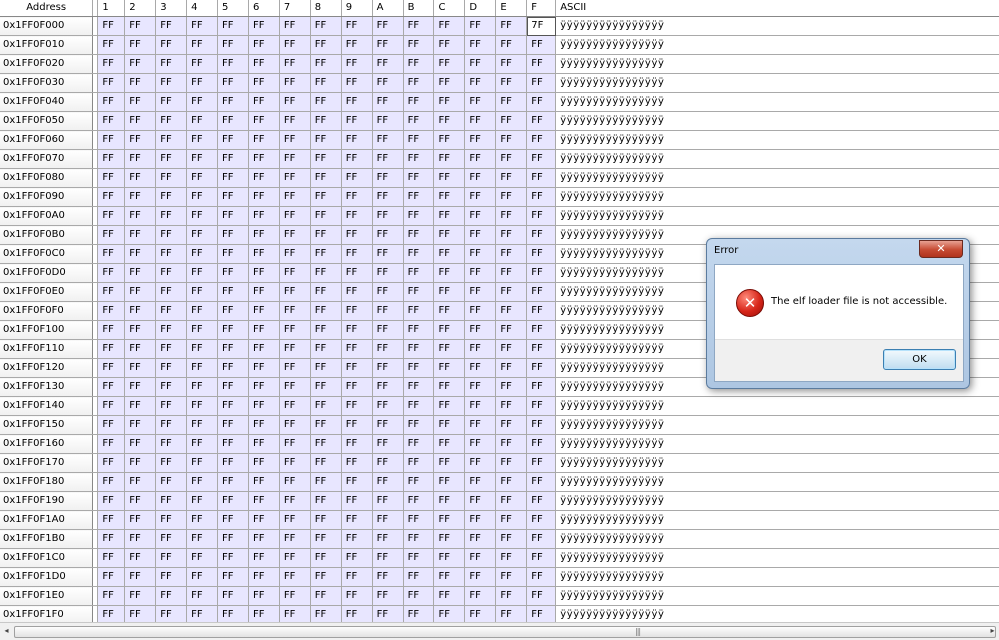 The width and height of the screenshot is (999, 640). What do you see at coordinates (499, 631) in the screenshot?
I see `horizontal-scrollbar: ◂ ||| ▸` at bounding box center [499, 631].